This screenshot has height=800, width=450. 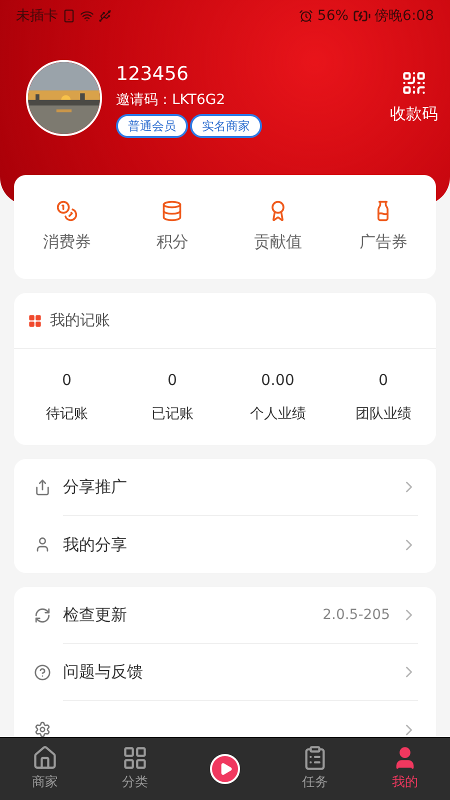 What do you see at coordinates (404, 16) in the screenshot?
I see `clock-time: 傍晚6:08` at bounding box center [404, 16].